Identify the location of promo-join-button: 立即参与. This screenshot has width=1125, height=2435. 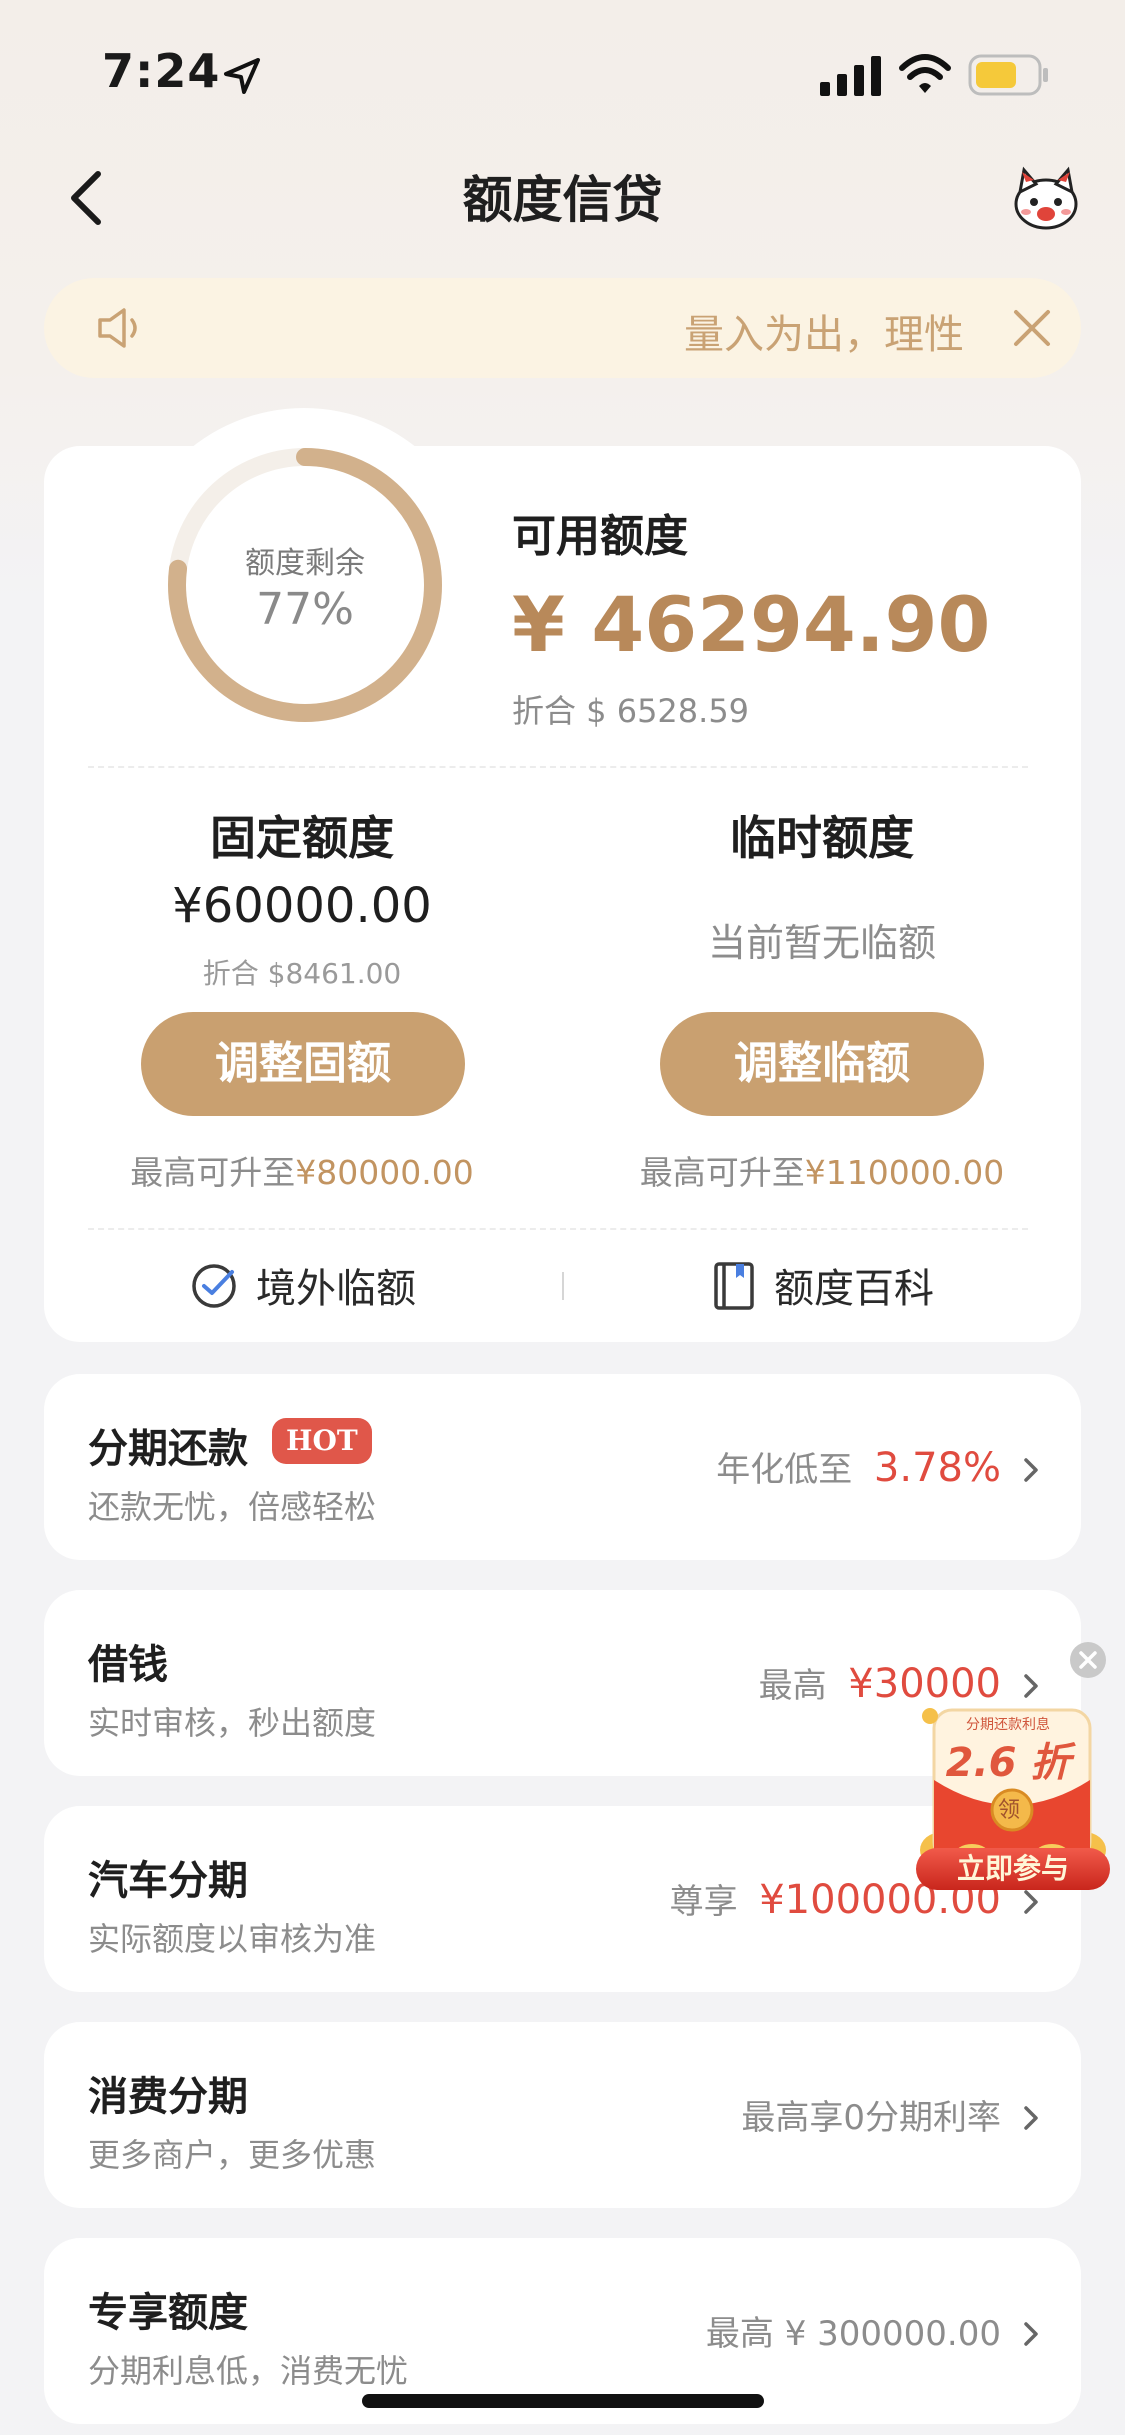
(1013, 1869).